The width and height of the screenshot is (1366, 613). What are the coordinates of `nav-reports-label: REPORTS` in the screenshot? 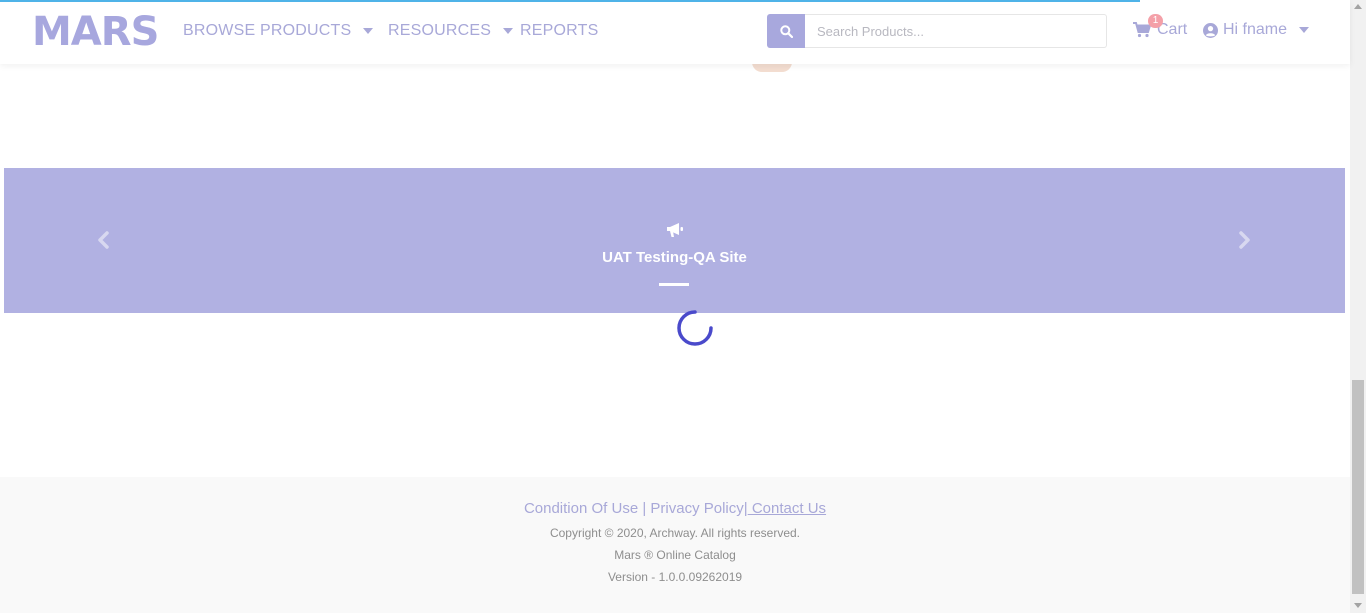 It's located at (559, 30).